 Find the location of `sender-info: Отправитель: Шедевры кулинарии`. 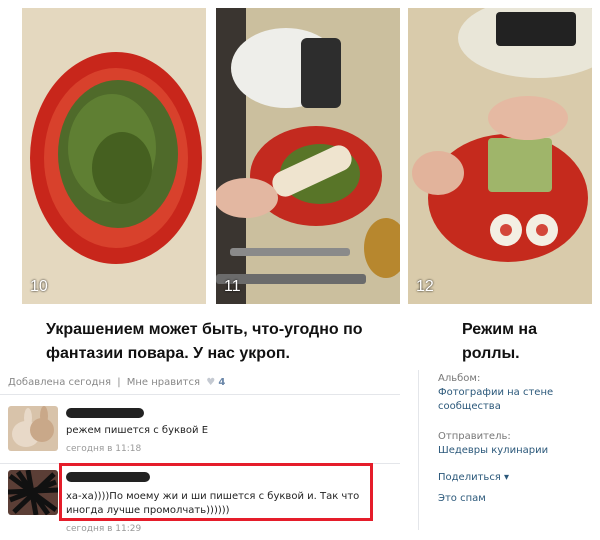

sender-info: Отправитель: Шедевры кулинарии is located at coordinates (493, 444).